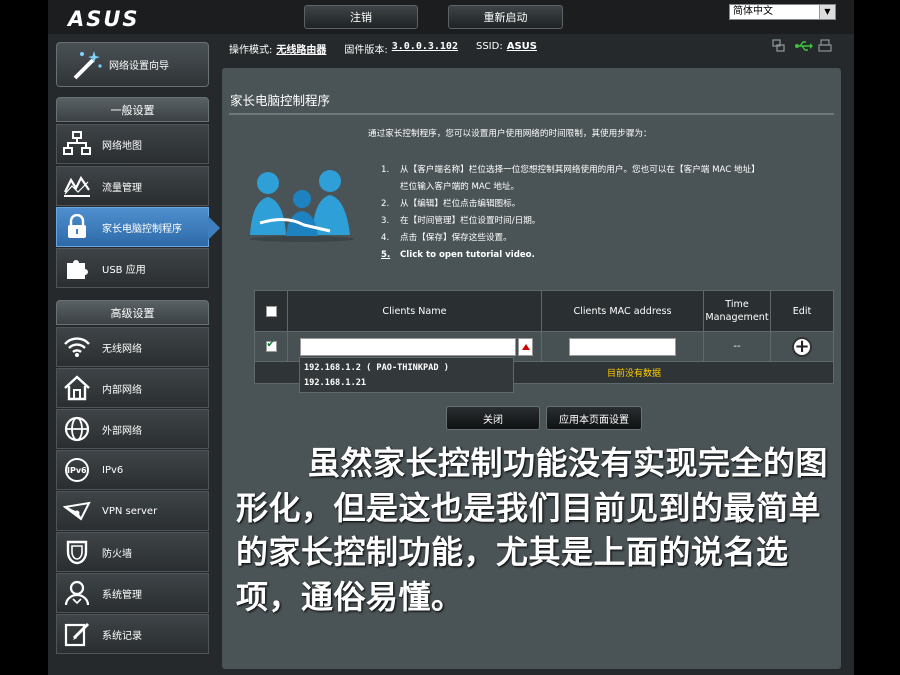  I want to click on header-clients-name: Clients Name, so click(415, 311).